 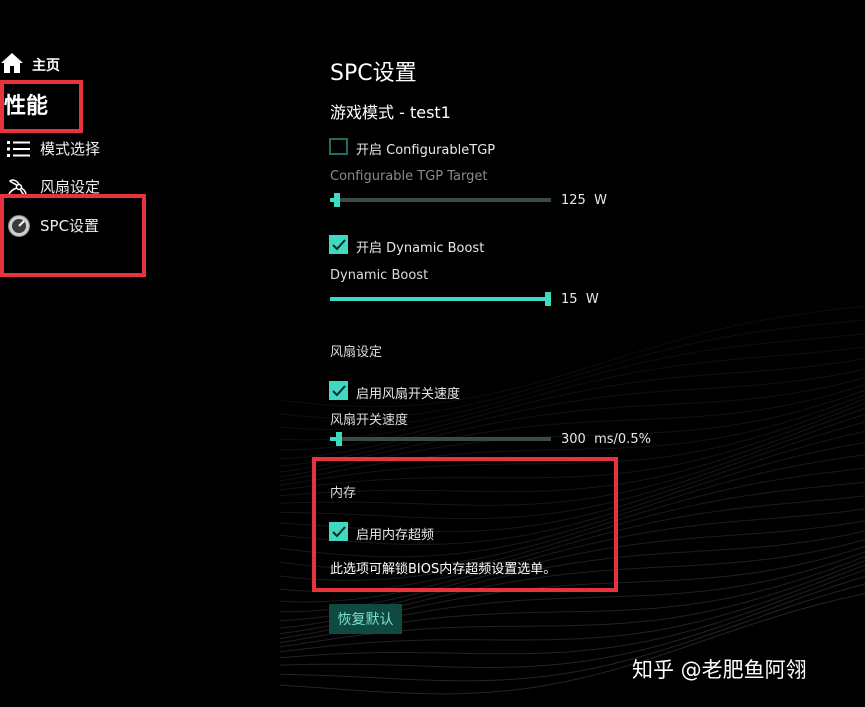 I want to click on tgp-target-value: 125 W, so click(x=584, y=200).